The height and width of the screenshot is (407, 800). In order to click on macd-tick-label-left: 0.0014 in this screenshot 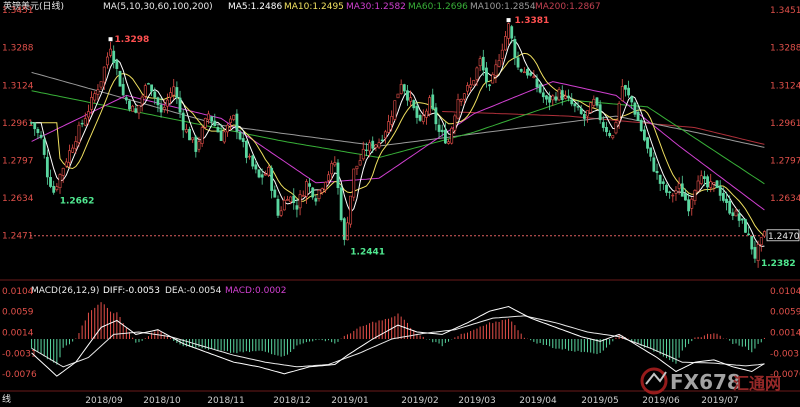, I will do `click(18, 334)`.